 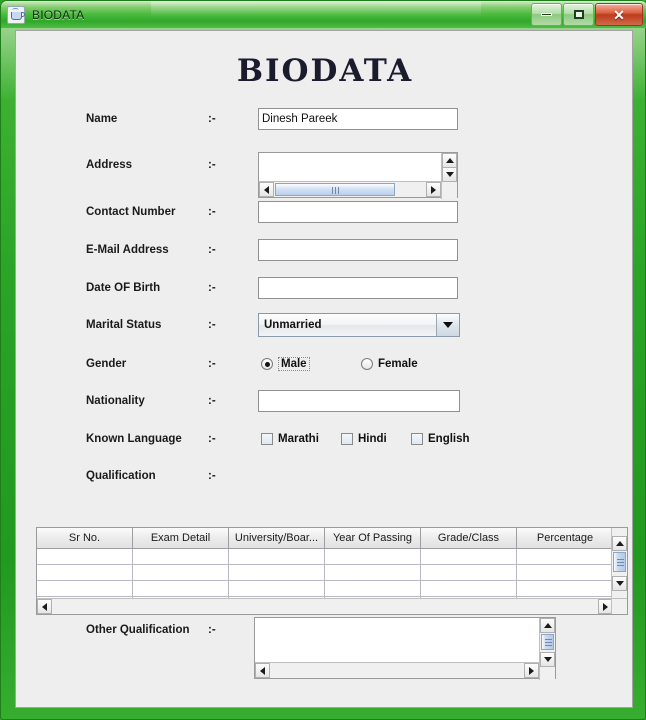 I want to click on form-row-qualification: Qualification :-, so click(x=324, y=476).